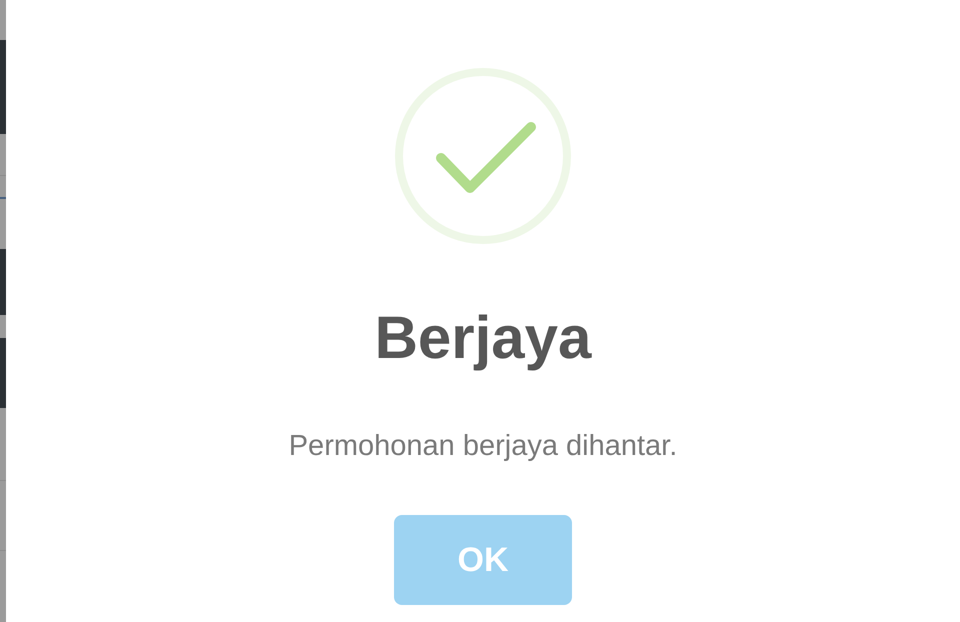 This screenshot has height=622, width=960. What do you see at coordinates (483, 338) in the screenshot?
I see `dialog-title: Berjaya` at bounding box center [483, 338].